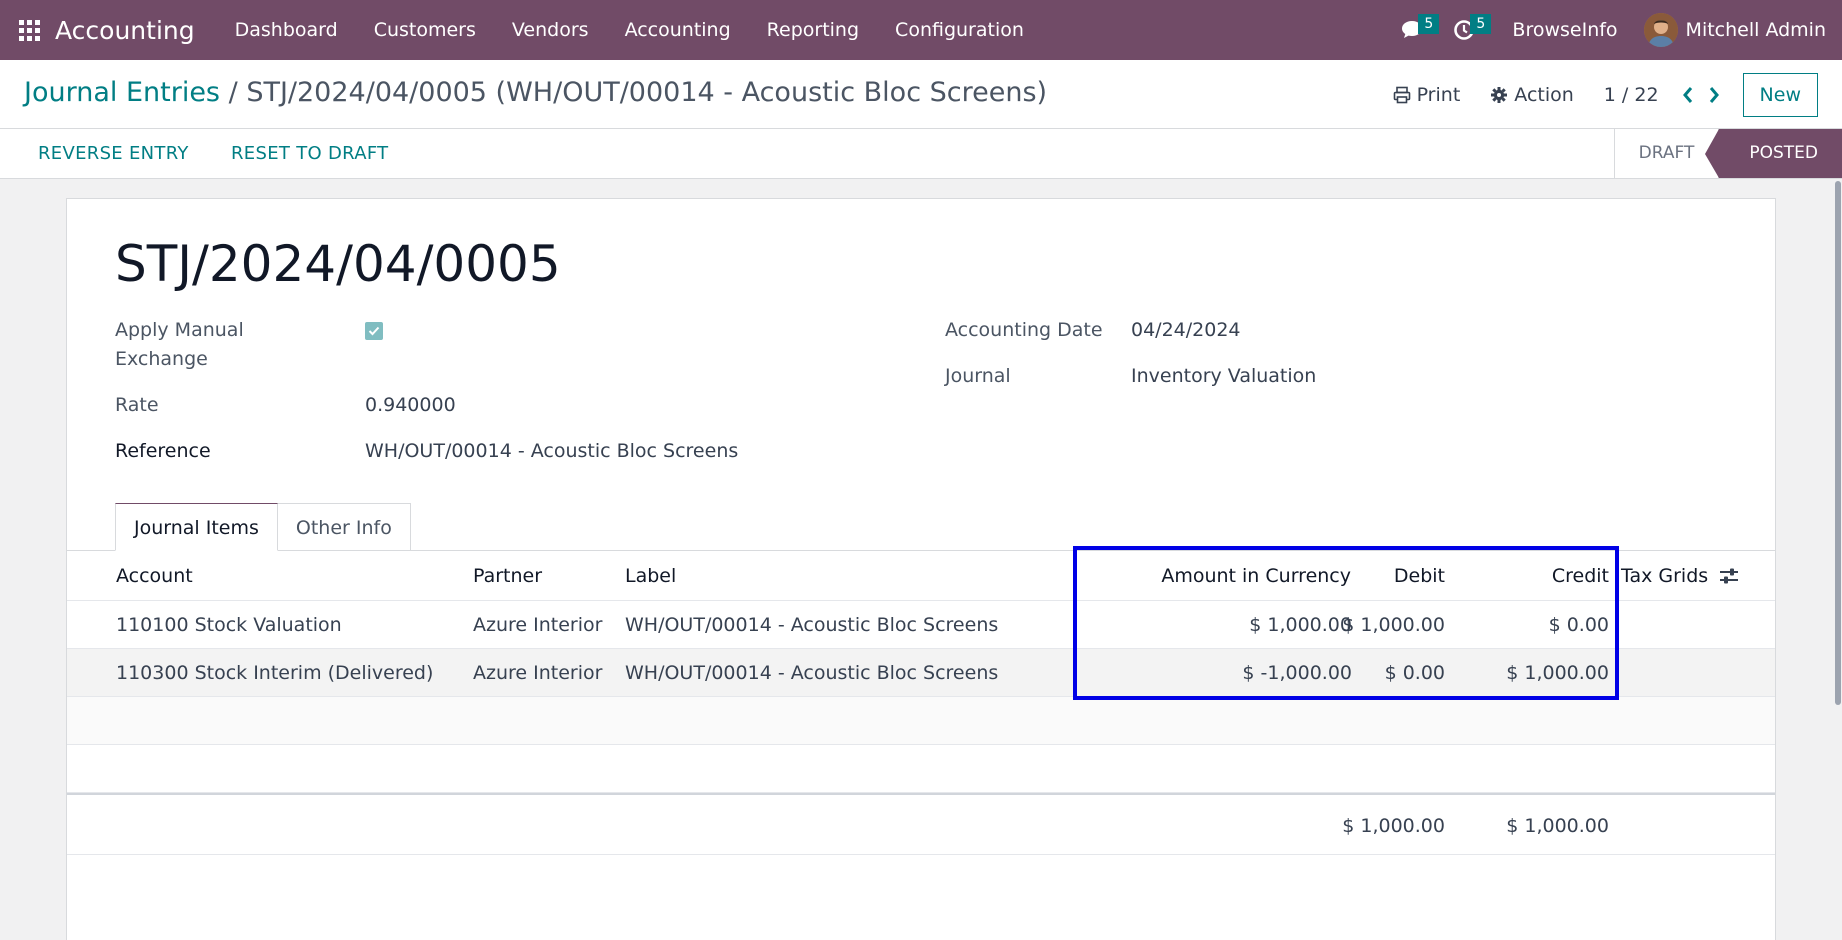 Image resolution: width=1842 pixels, height=940 pixels. Describe the element at coordinates (196, 527) in the screenshot. I see `tab-journal-items: Journal Items` at that location.